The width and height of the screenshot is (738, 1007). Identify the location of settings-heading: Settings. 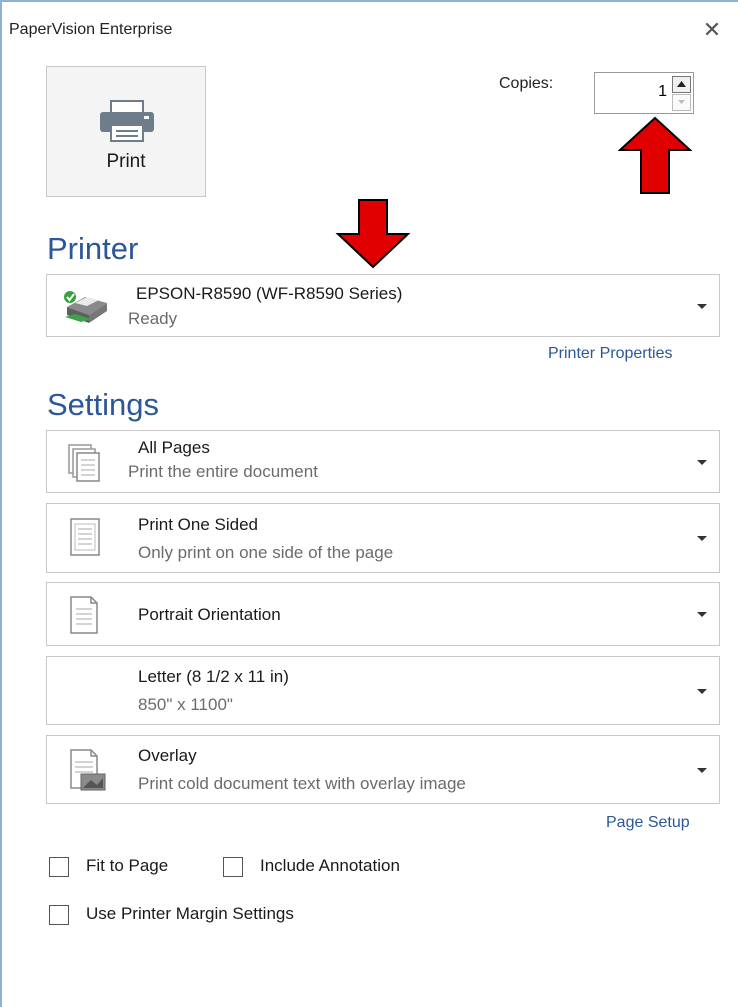
(103, 404).